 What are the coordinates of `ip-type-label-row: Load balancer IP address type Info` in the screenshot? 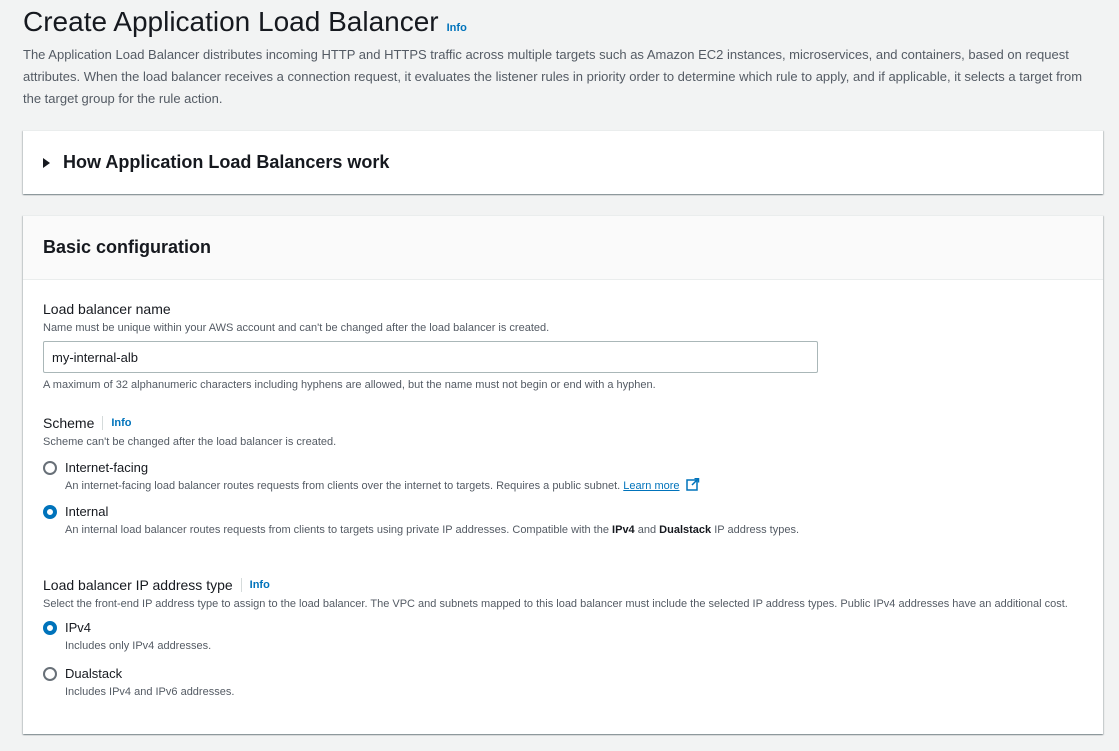 It's located at (563, 585).